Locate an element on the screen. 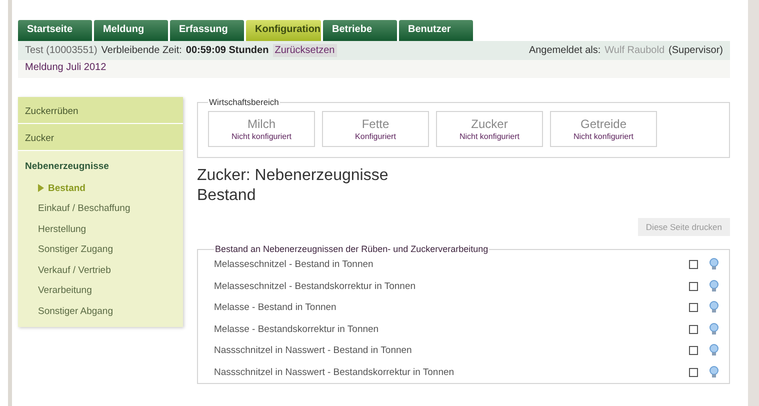 This screenshot has height=406, width=759. arrow-icon is located at coordinates (41, 188).